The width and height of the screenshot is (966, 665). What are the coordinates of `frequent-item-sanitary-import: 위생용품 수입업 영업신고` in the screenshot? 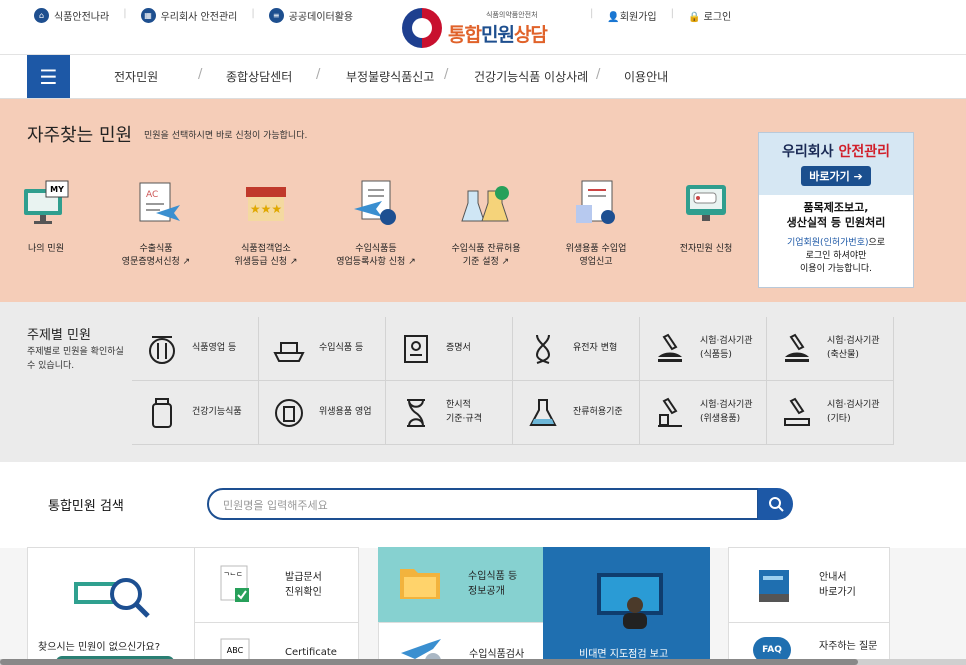 It's located at (596, 223).